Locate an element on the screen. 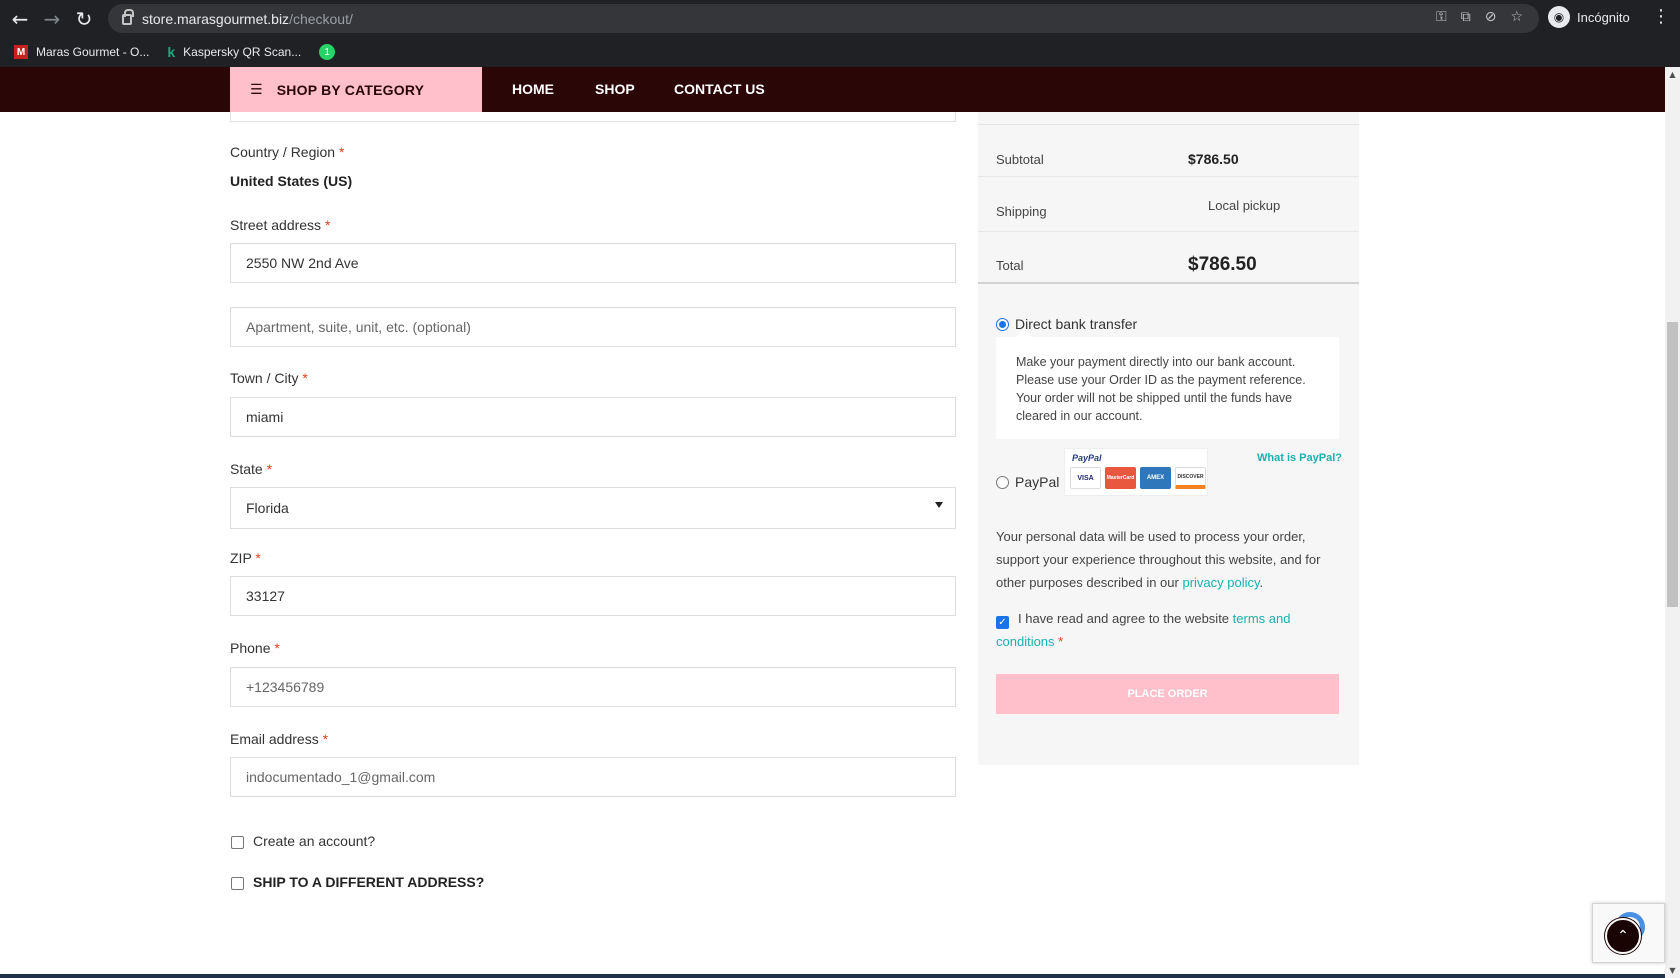  nav-shop: SHOP is located at coordinates (615, 89).